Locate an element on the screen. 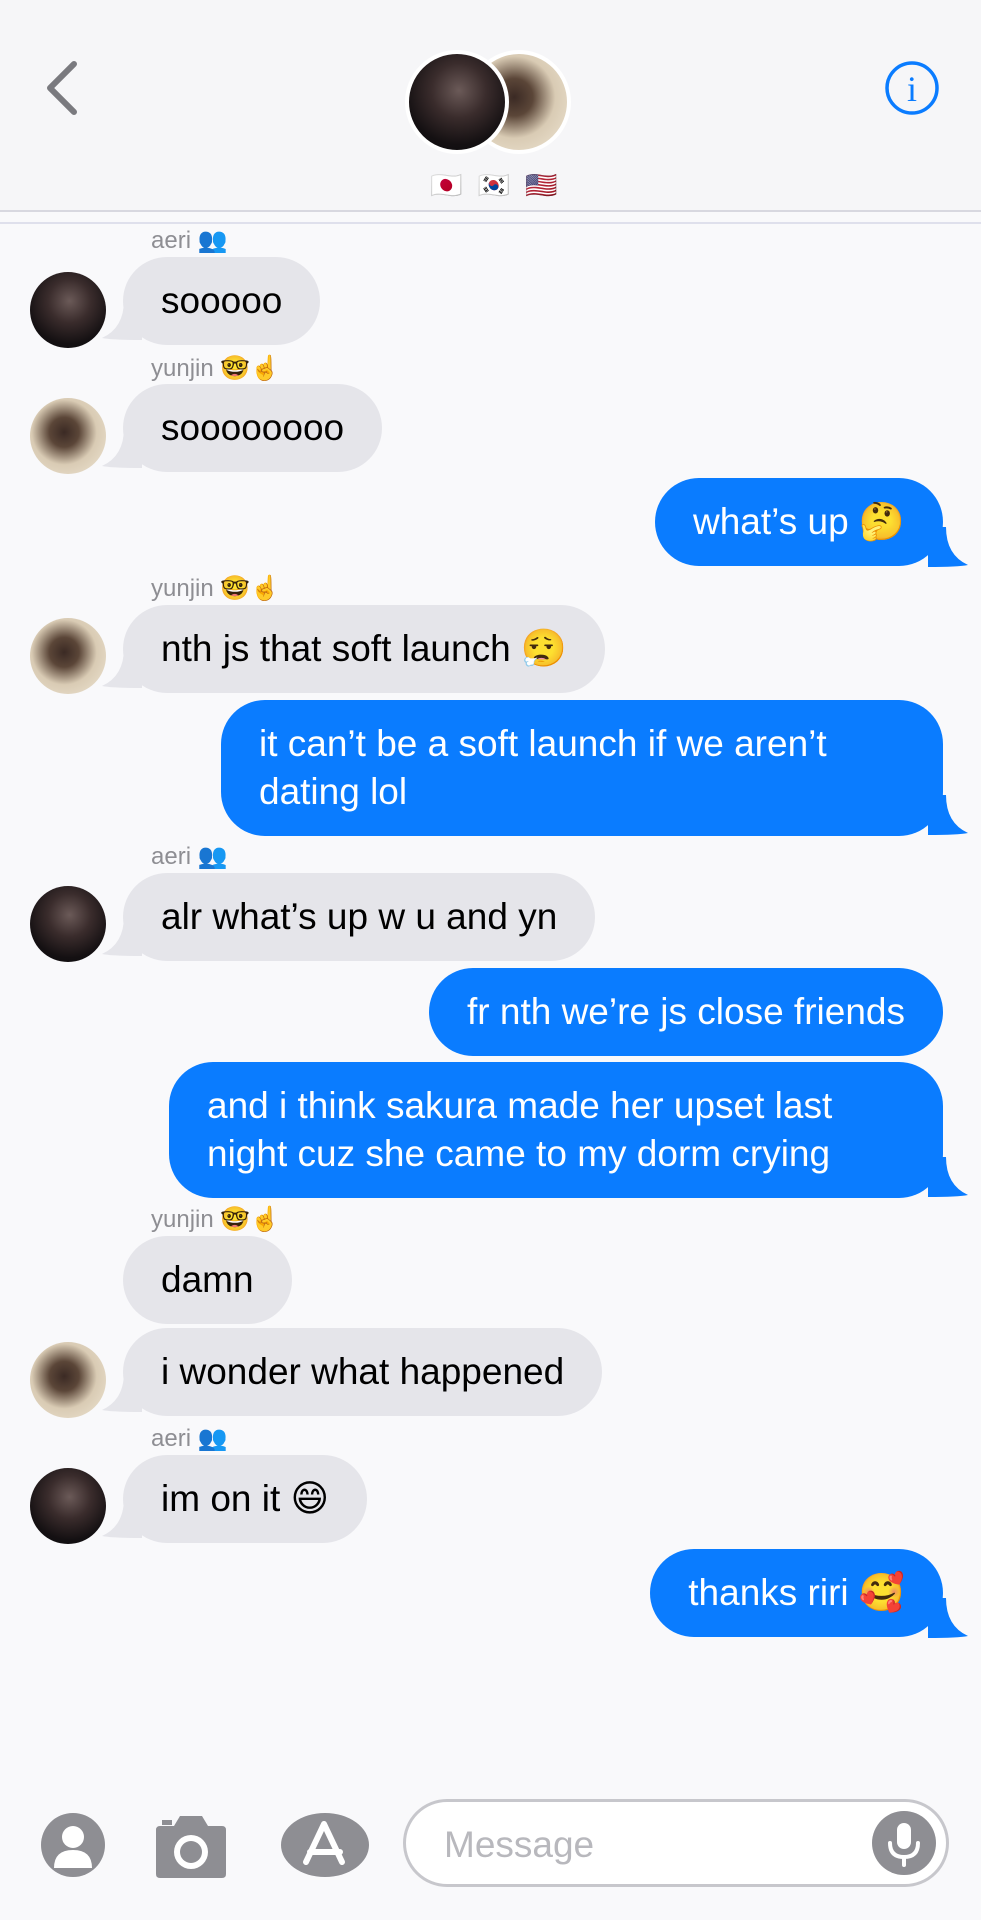 Image resolution: width=981 pixels, height=1920 pixels. microphone-icon is located at coordinates (904, 1843).